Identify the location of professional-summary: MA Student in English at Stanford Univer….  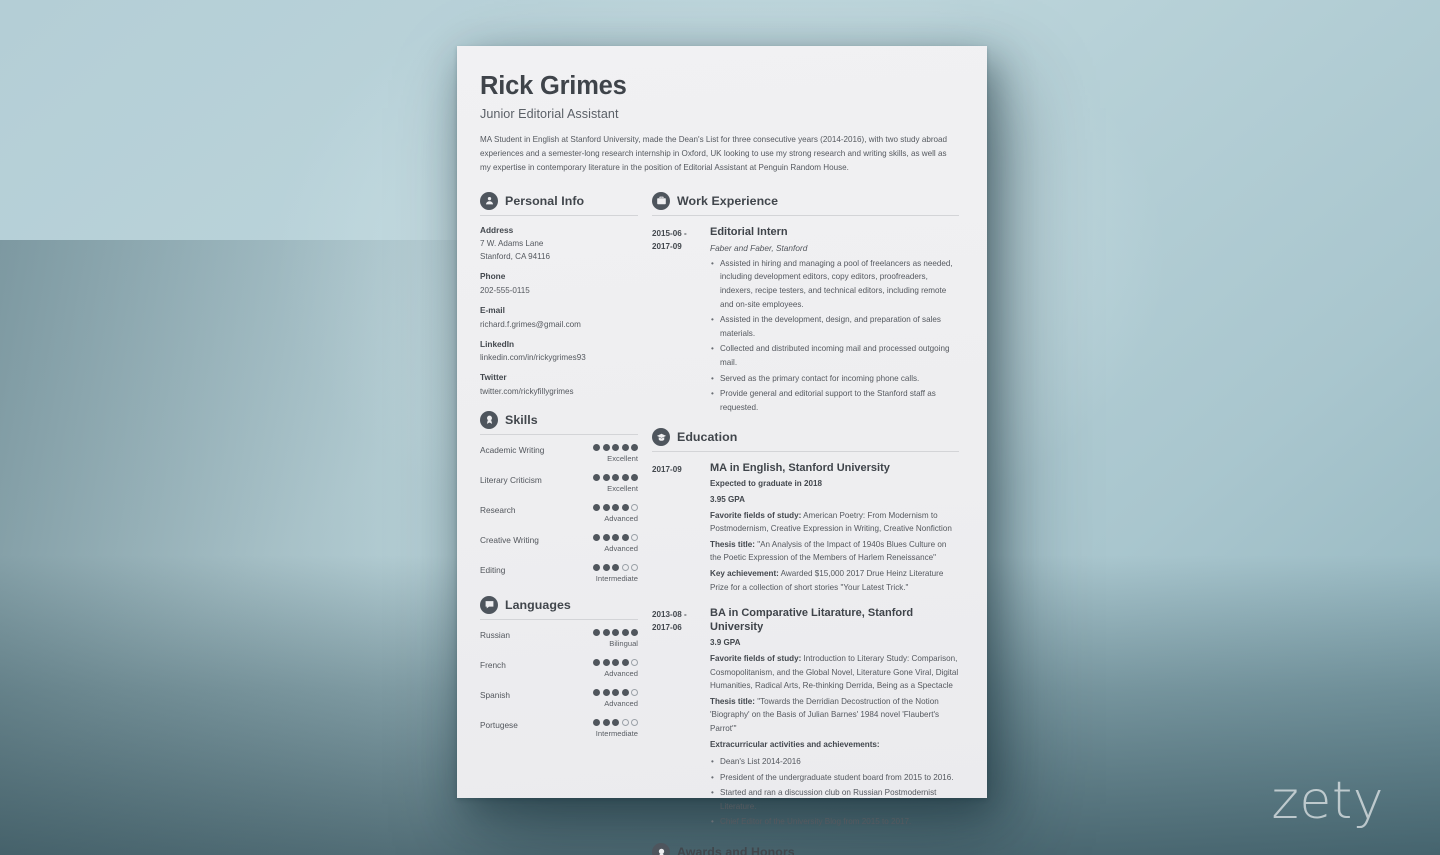
(714, 153).